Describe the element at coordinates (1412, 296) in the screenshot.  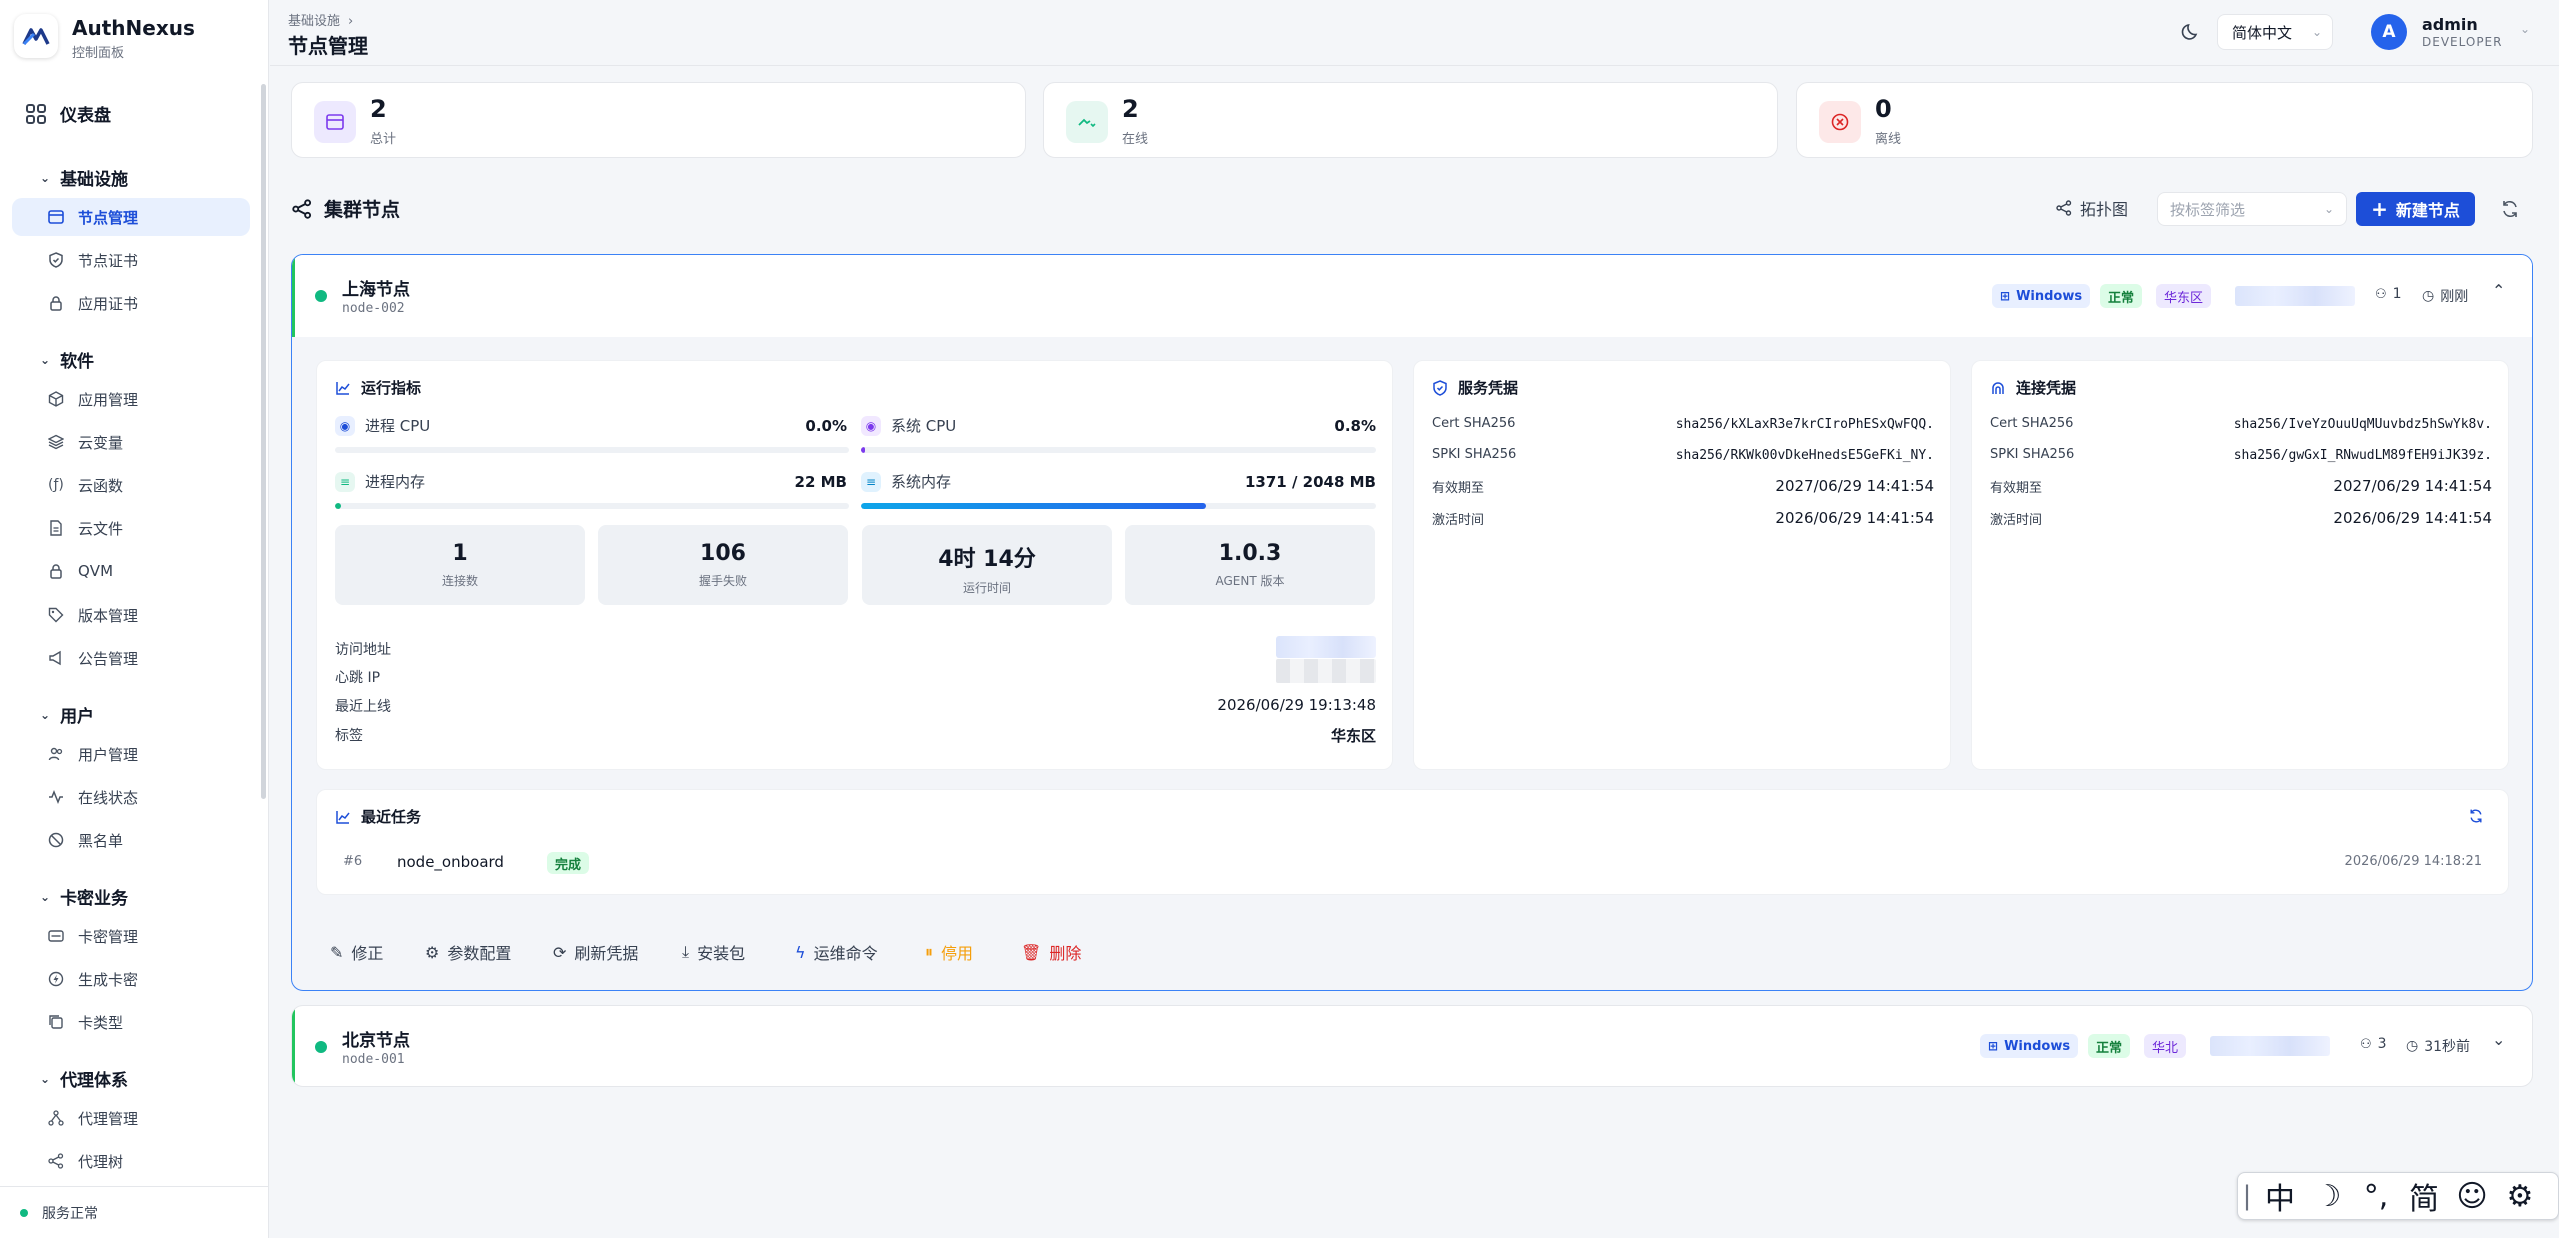
I see `node-header: 上海节点 node-002 ⊞ Windows 正常 华东区 ⚇ 1 ◷ 刚刚 ⌃` at that location.